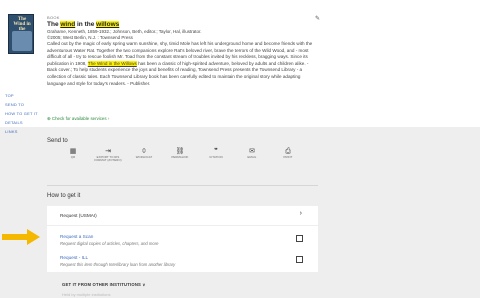  I want to click on record-title: The wind in the willows, so click(83, 24).